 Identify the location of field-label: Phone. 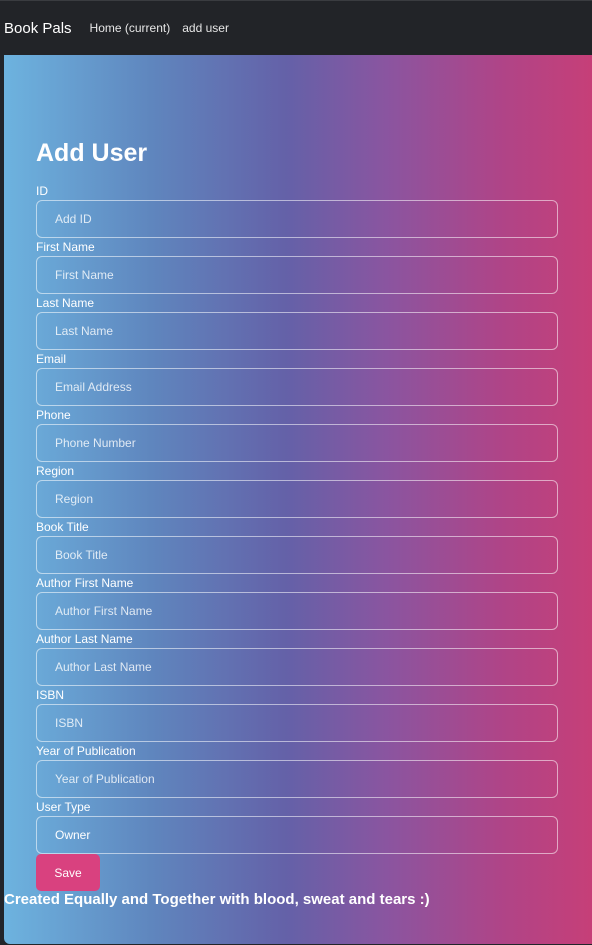
(53, 415).